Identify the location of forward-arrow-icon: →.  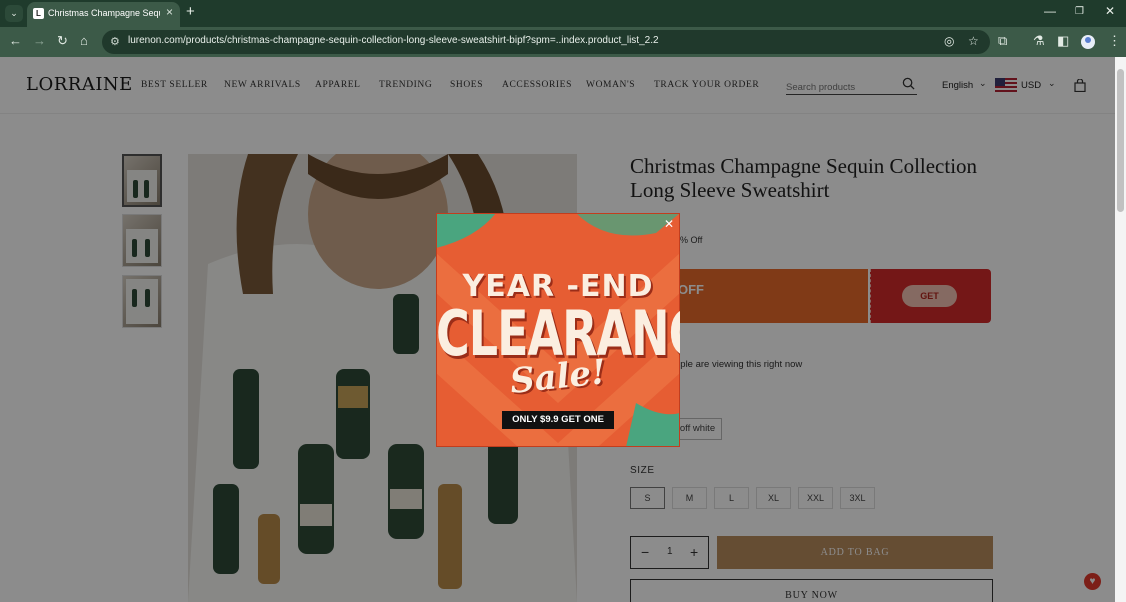
(39, 40).